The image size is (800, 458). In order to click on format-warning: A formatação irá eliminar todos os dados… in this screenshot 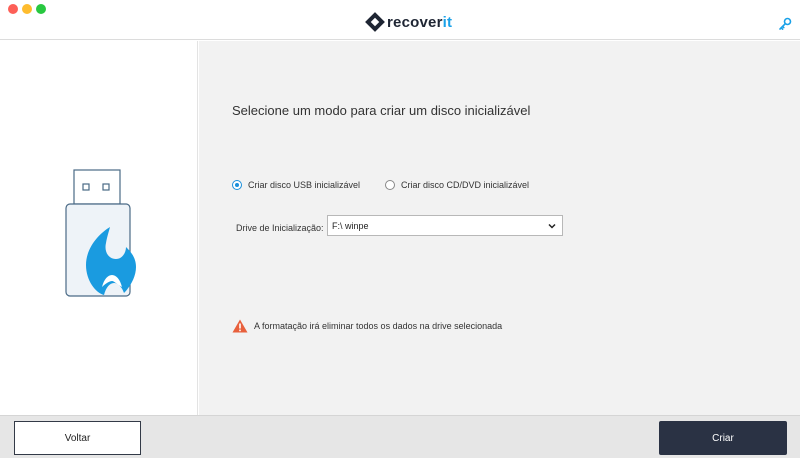, I will do `click(367, 326)`.